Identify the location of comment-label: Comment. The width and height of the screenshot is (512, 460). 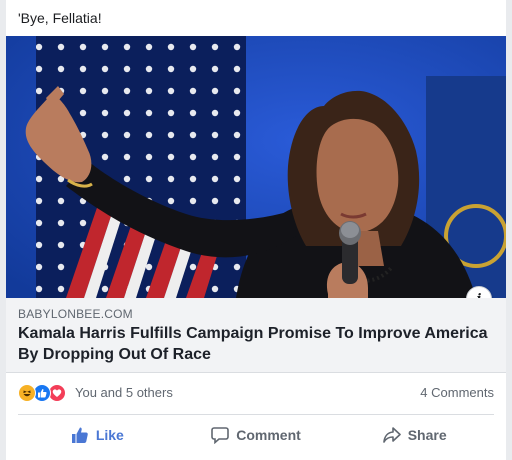
(268, 435).